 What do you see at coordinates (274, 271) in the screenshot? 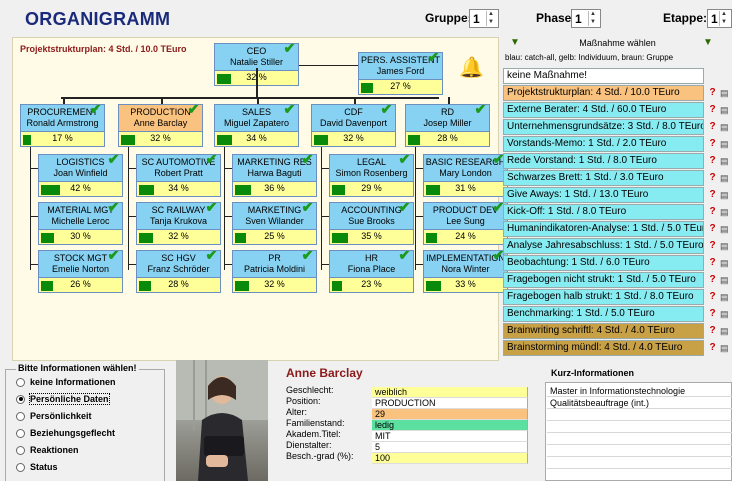
I see `node-pr: PR Patricia Moldini ✔ 32 %` at bounding box center [274, 271].